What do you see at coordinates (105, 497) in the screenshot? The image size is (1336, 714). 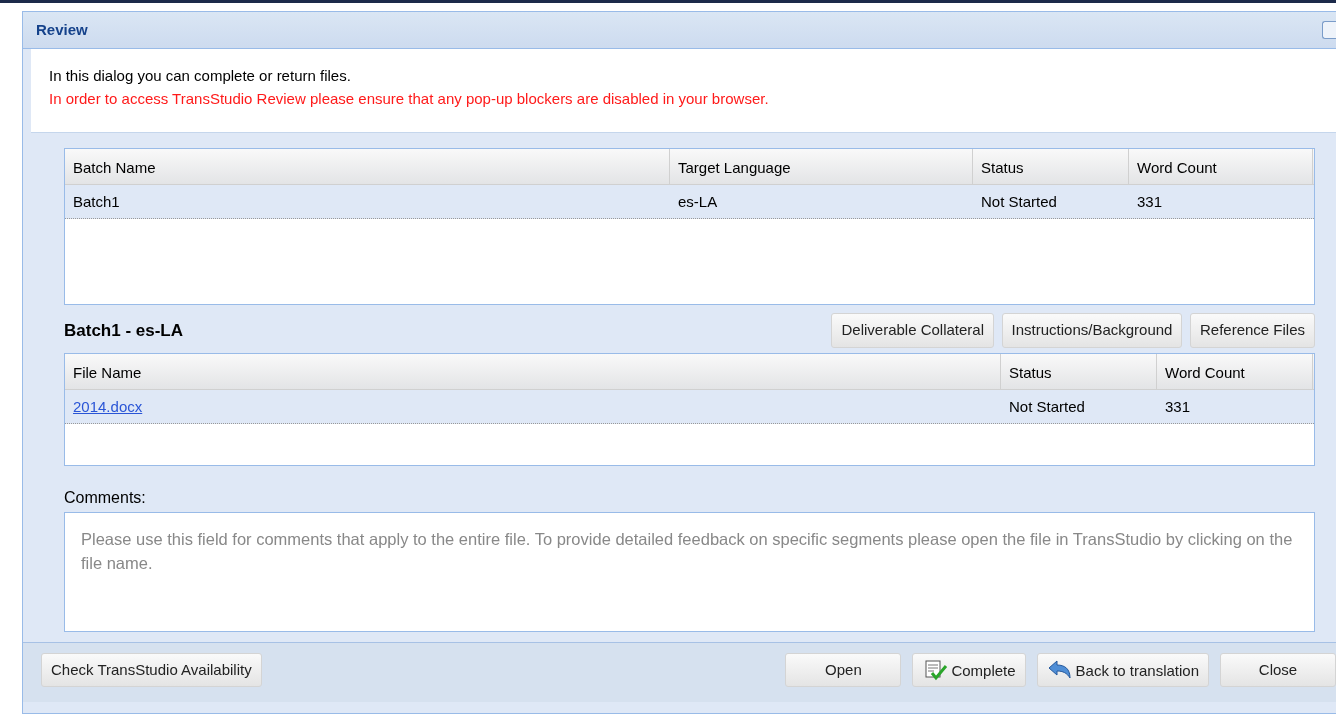 I see `comments-label: Comments:` at bounding box center [105, 497].